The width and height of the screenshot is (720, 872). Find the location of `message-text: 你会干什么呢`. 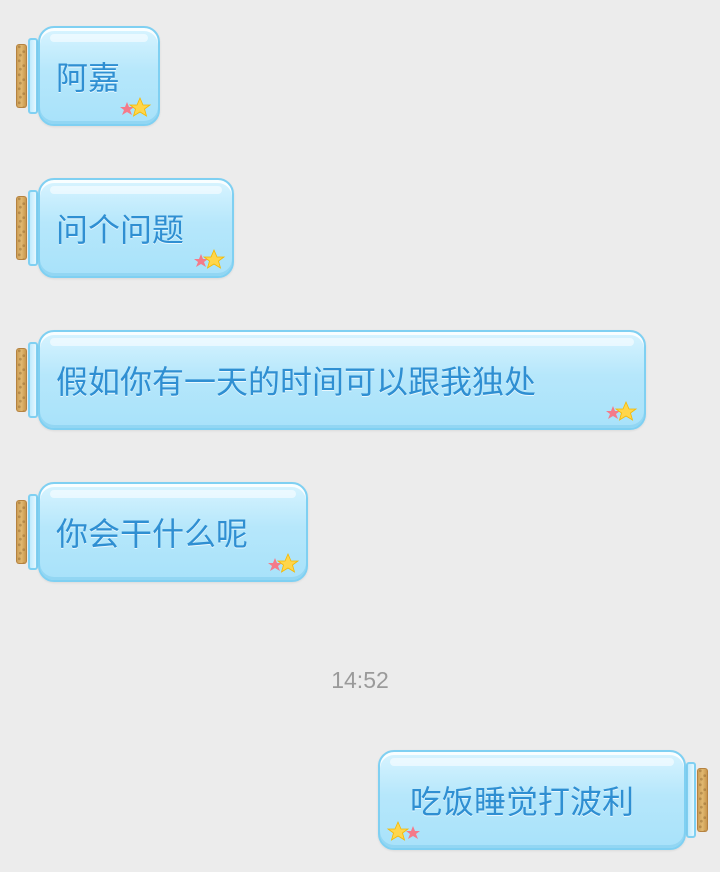

message-text: 你会干什么呢 is located at coordinates (152, 534).